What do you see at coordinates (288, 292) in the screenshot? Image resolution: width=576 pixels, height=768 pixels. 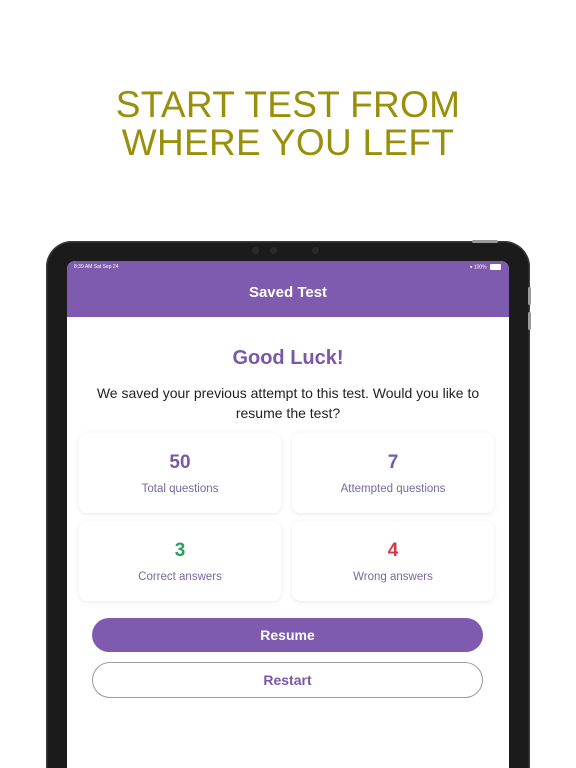 I see `nav-title: Saved Test` at bounding box center [288, 292].